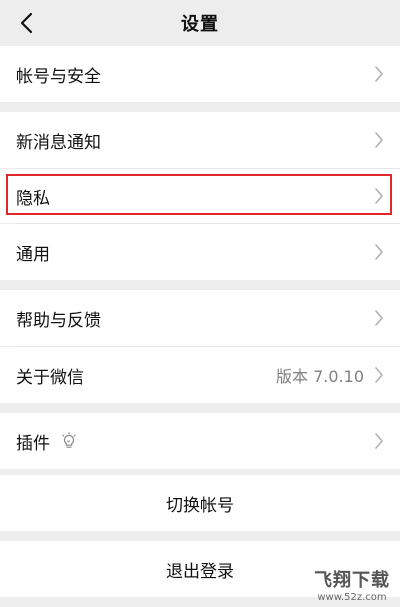 Image resolution: width=400 pixels, height=607 pixels. Describe the element at coordinates (58, 76) in the screenshot. I see `account-security-label: 帐号与安全` at that location.